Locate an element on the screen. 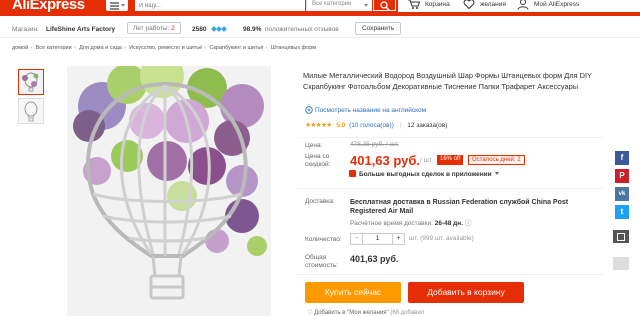  search-category-label: Все категории is located at coordinates (332, 4).